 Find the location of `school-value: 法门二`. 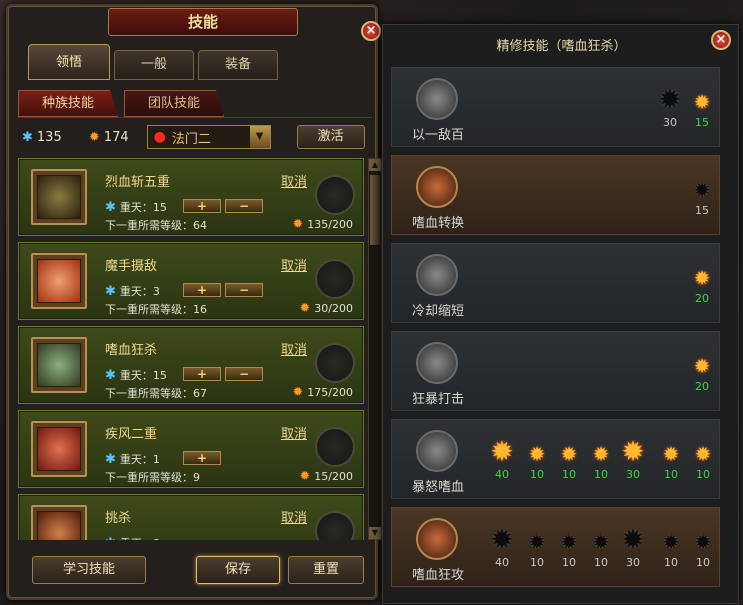

school-value: 法门二 is located at coordinates (191, 139).